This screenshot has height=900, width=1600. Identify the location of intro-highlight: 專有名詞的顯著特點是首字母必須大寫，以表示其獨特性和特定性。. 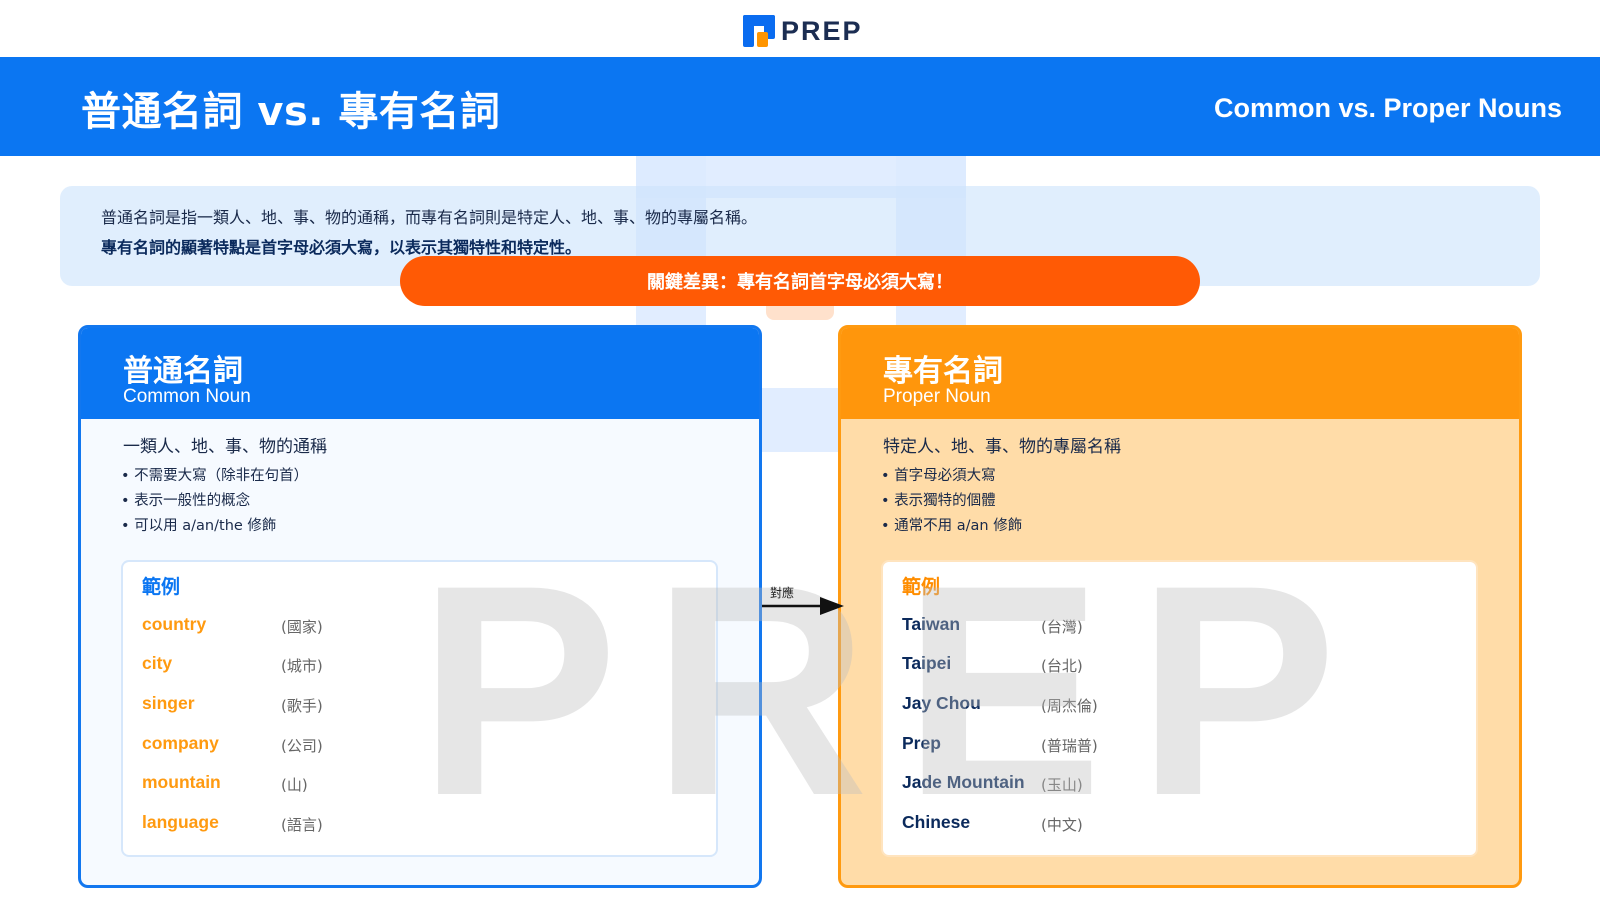
(341, 247).